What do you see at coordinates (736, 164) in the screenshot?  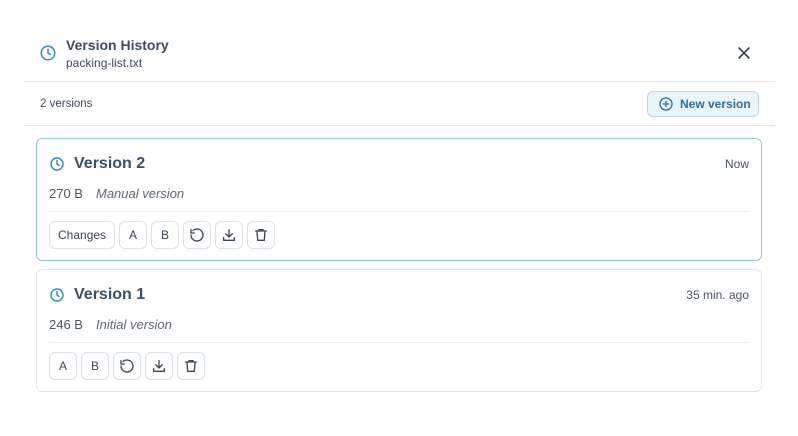 I see `version-time: Now` at bounding box center [736, 164].